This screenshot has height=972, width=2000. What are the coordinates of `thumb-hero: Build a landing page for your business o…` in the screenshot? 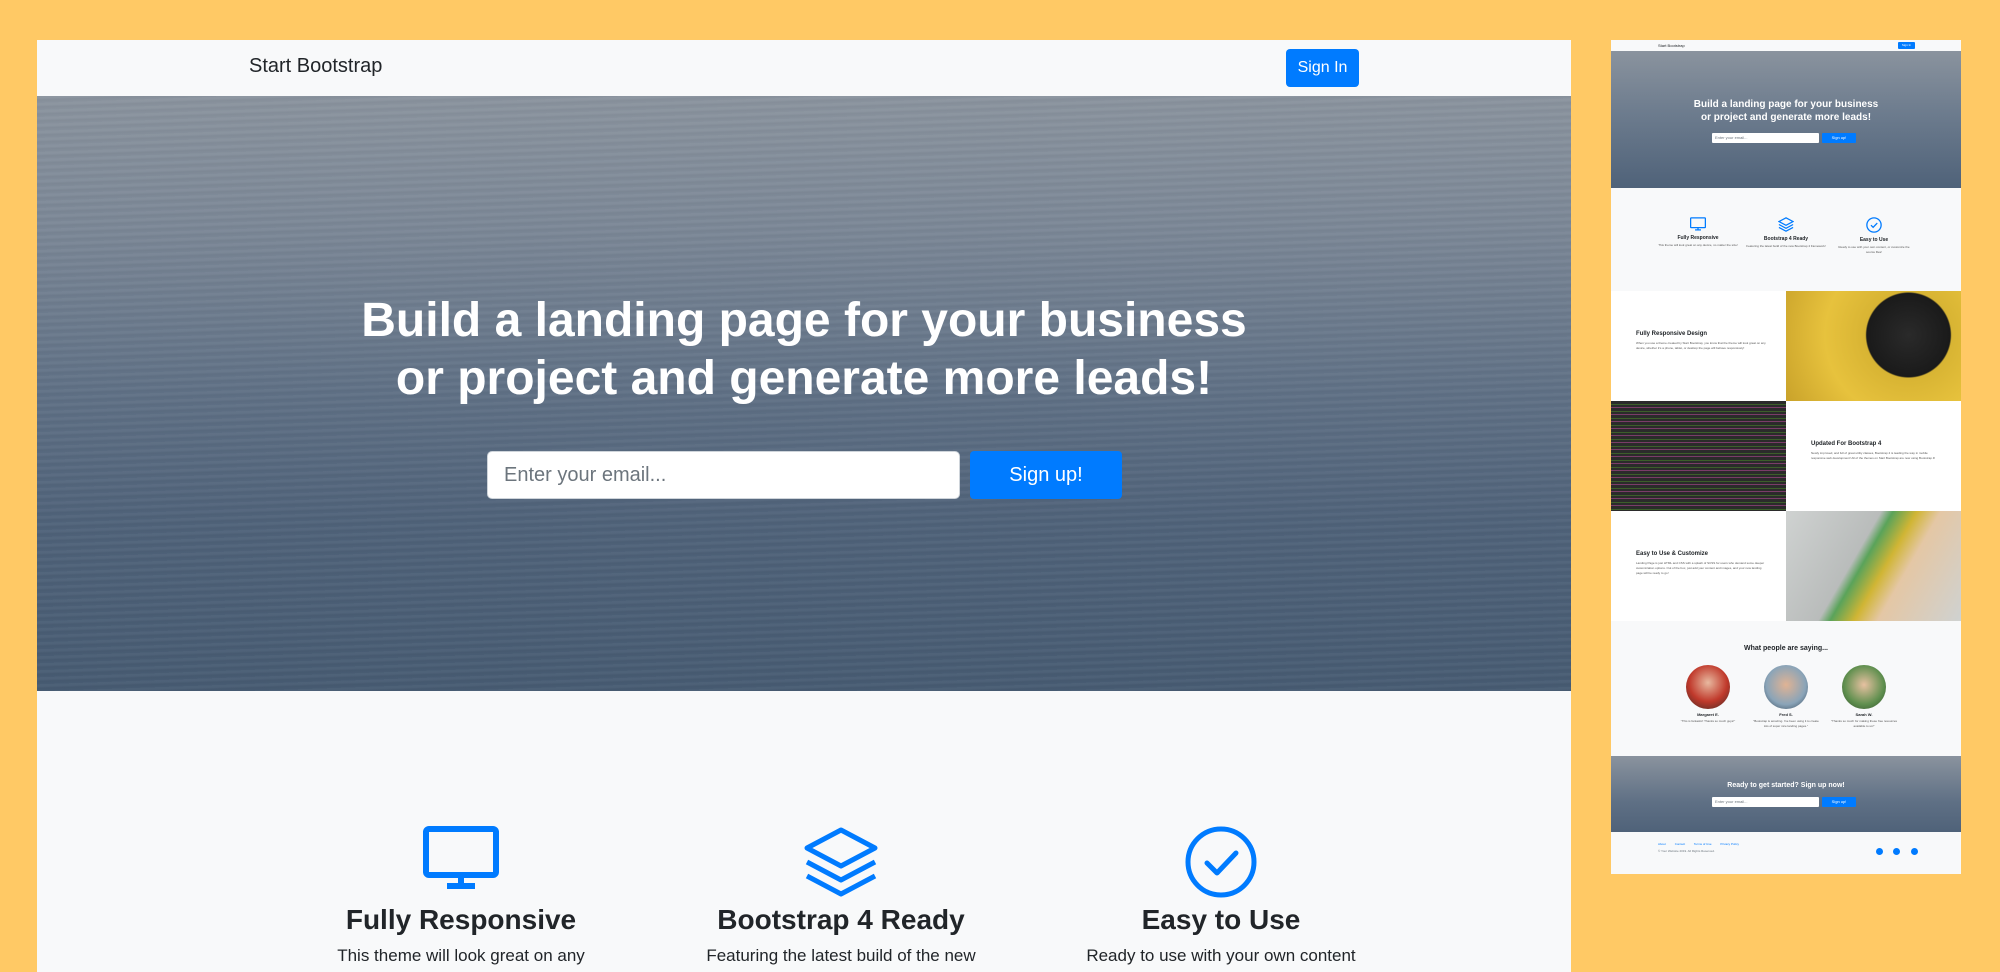 It's located at (1786, 119).